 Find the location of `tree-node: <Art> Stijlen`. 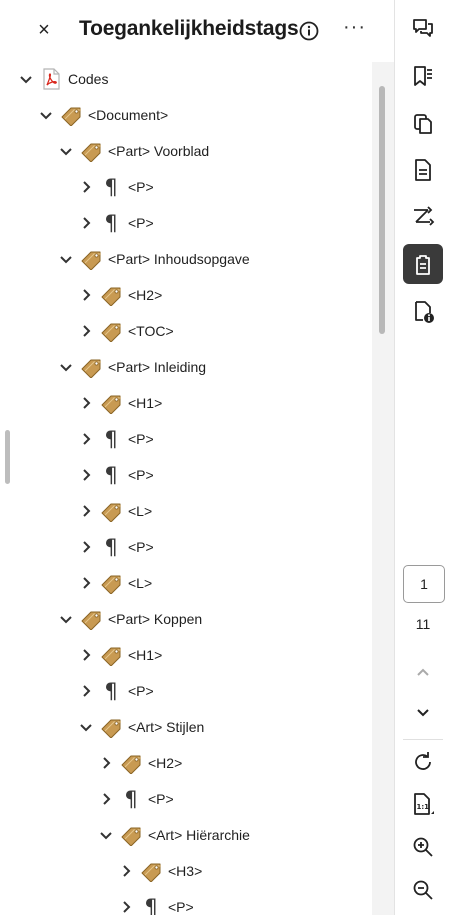

tree-node: <Art> Stijlen is located at coordinates (141, 727).